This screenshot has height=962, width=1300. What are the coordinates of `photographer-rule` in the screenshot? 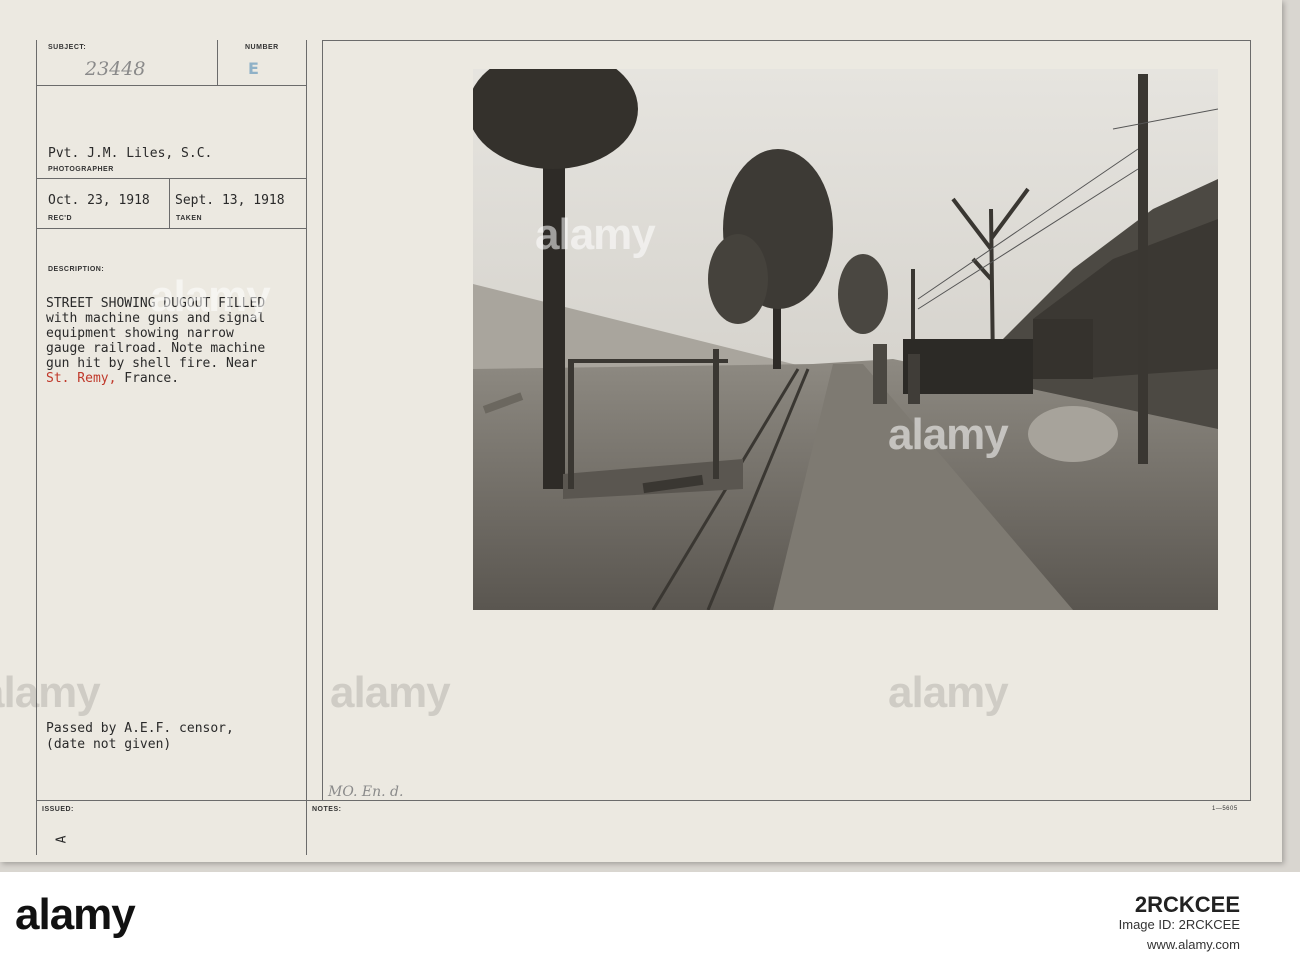 It's located at (171, 178).